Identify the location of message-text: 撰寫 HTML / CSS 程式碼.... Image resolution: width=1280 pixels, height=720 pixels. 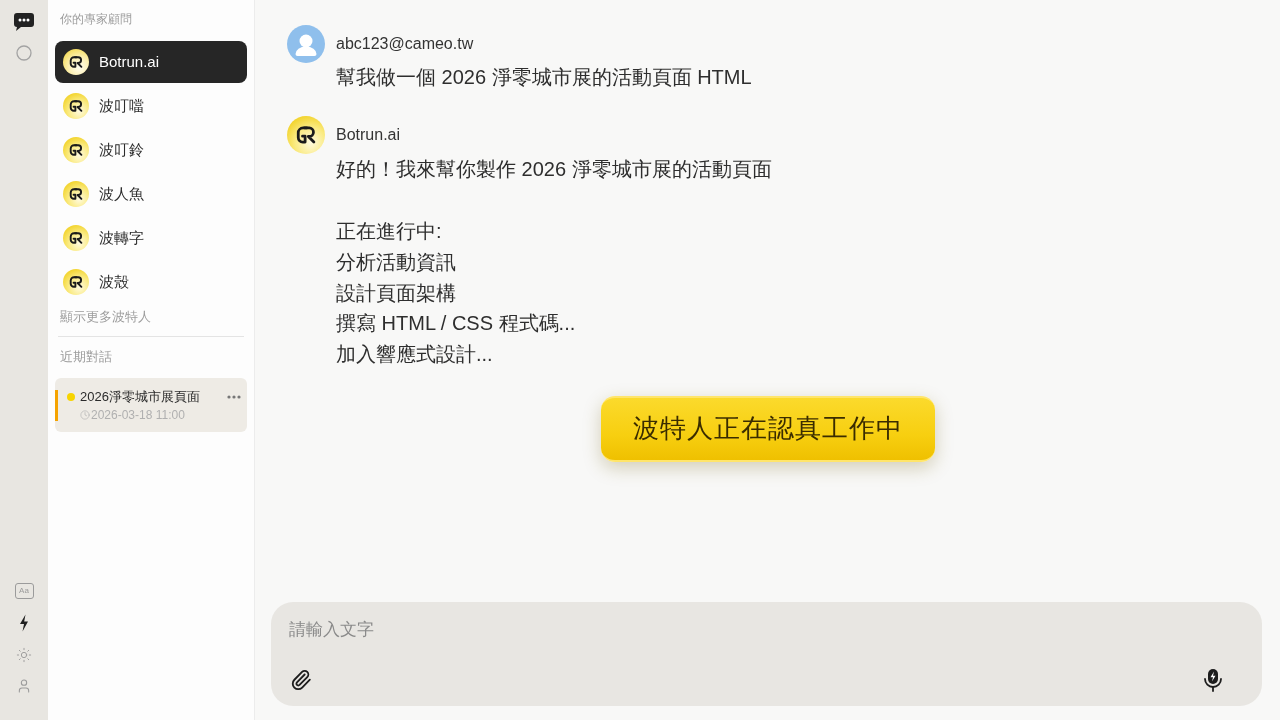
(456, 324).